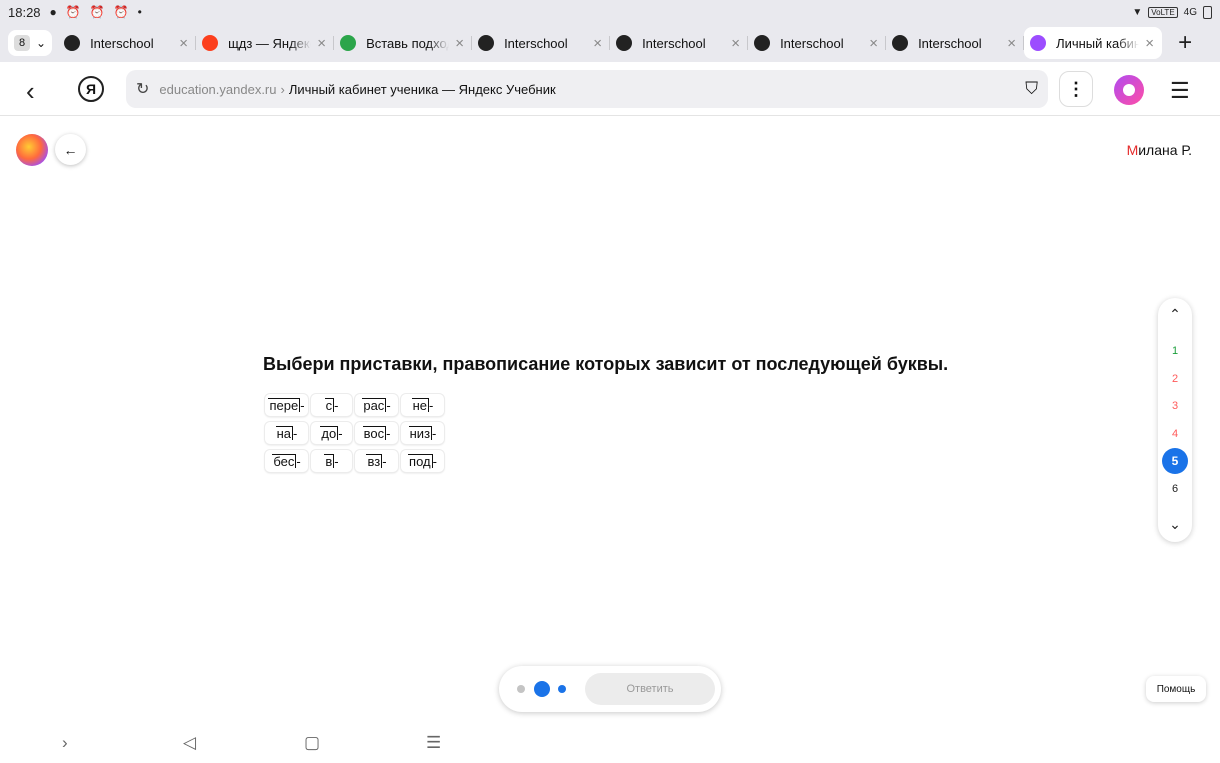  I want to click on tab-2: Вставь подходящее ×, so click(403, 43).